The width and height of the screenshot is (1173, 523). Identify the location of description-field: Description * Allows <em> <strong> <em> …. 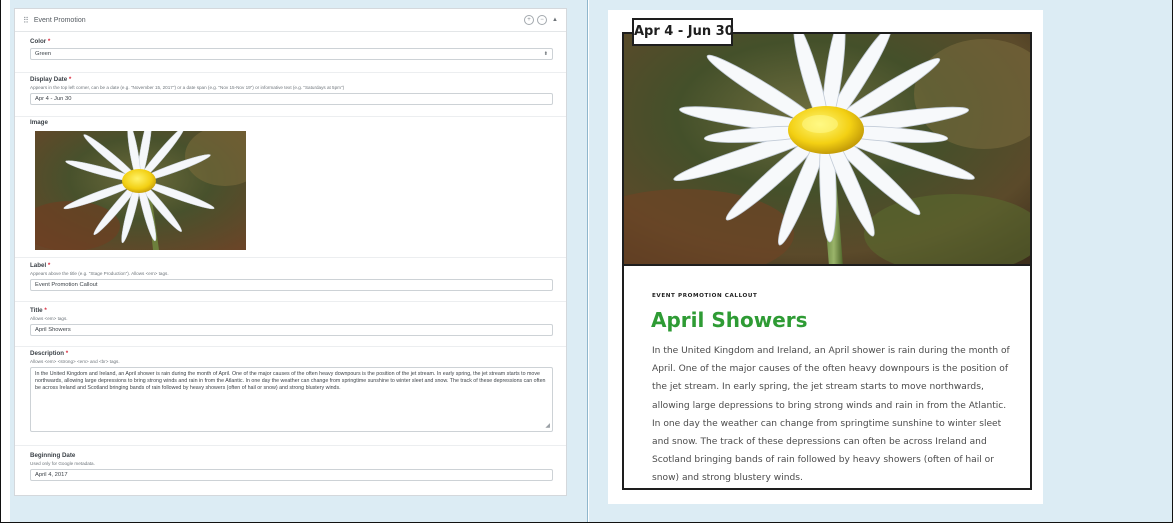
(290, 391).